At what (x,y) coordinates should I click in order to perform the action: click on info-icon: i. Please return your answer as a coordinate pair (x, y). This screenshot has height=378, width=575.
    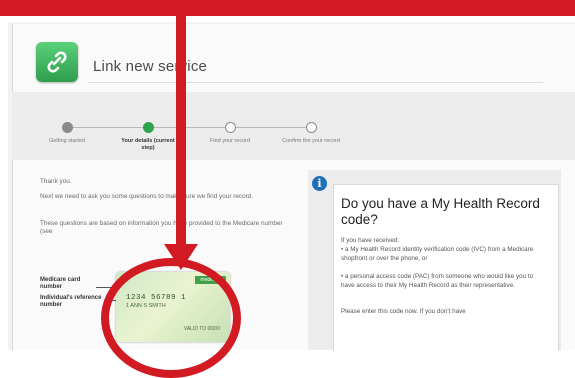
    Looking at the image, I should click on (319, 183).